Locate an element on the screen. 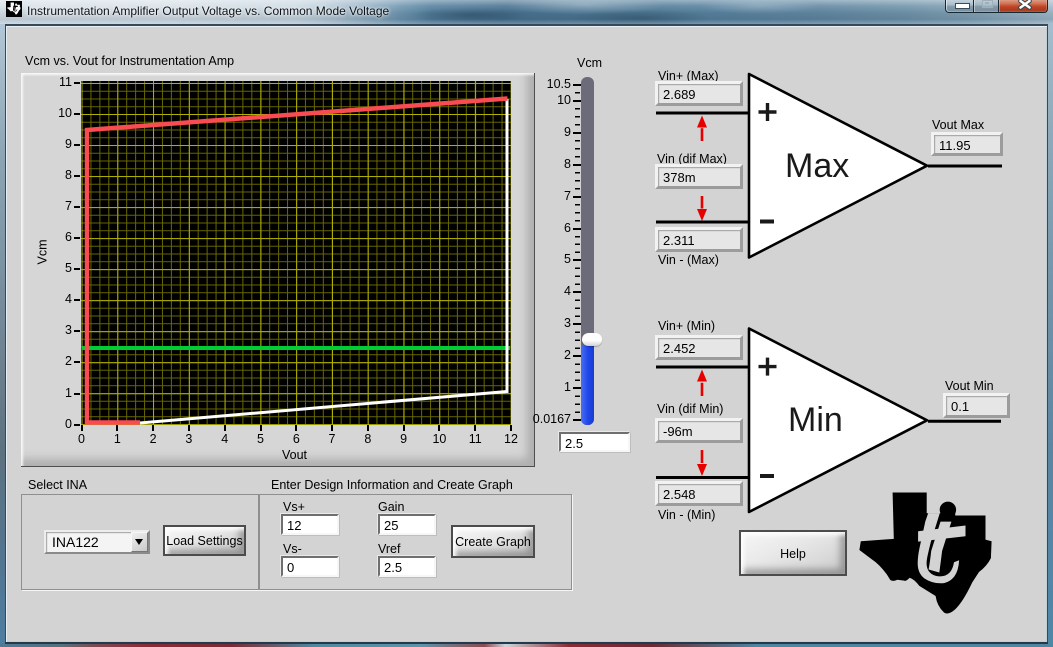  svg-text: Min is located at coordinates (815, 420).